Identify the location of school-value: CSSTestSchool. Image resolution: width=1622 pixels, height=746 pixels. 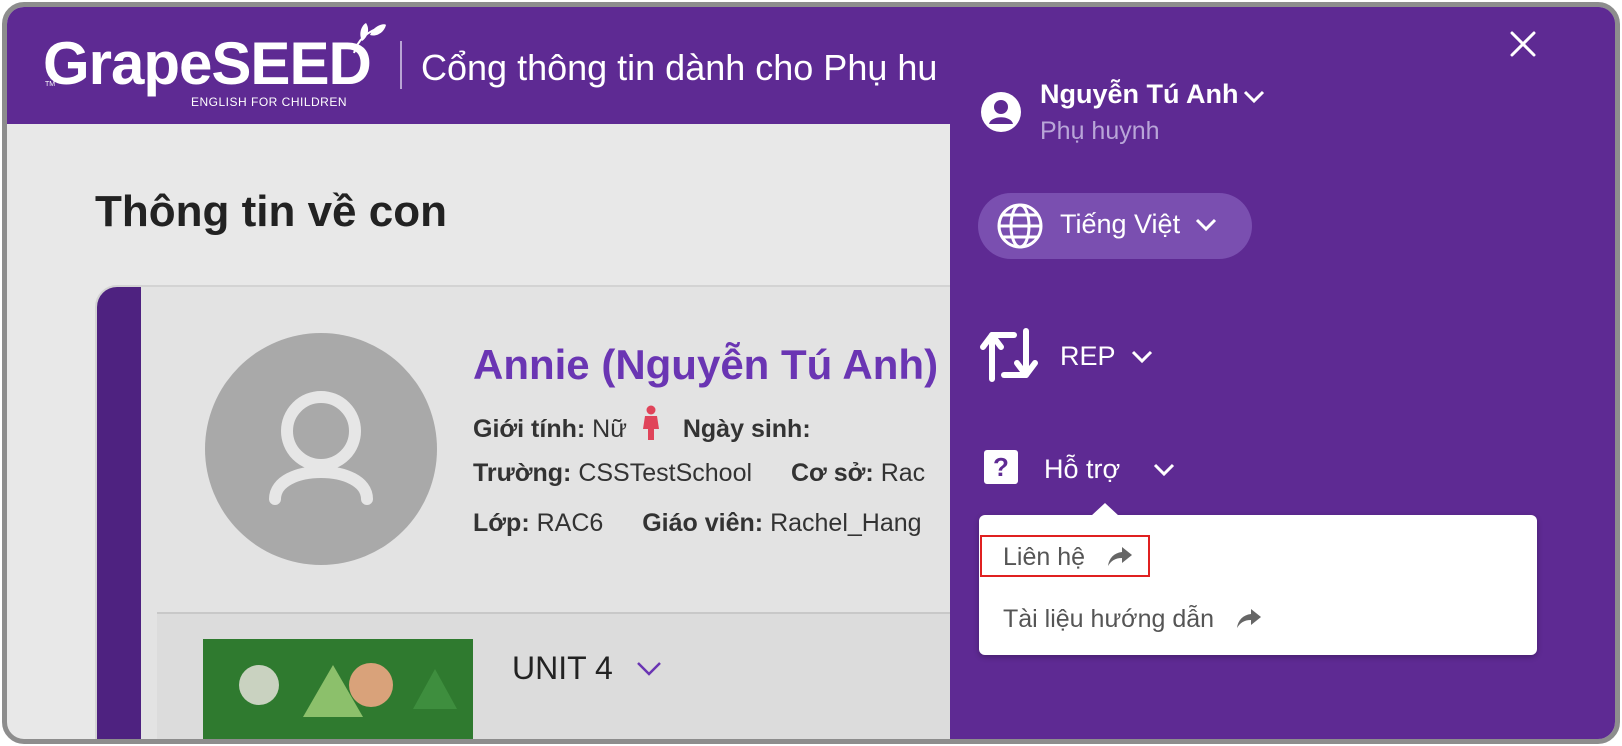
(665, 473).